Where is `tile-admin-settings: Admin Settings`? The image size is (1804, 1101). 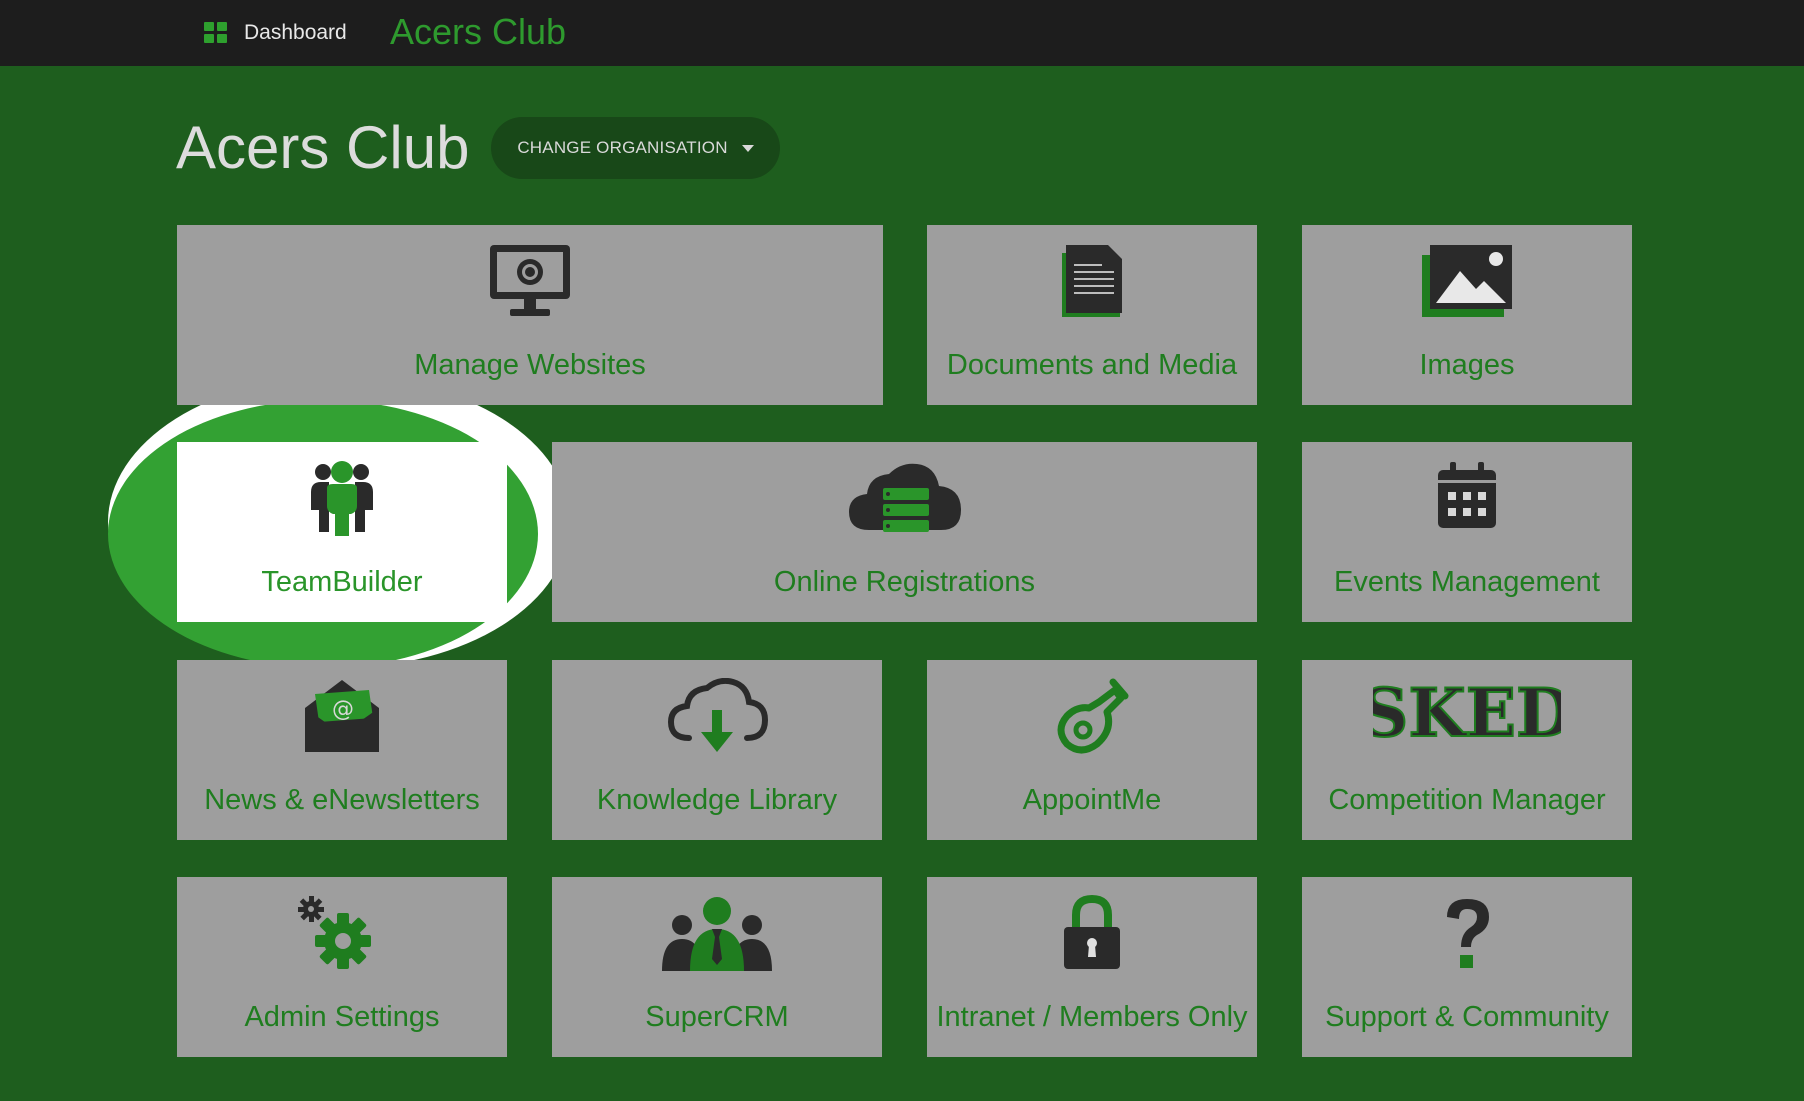
tile-admin-settings: Admin Settings is located at coordinates (342, 967).